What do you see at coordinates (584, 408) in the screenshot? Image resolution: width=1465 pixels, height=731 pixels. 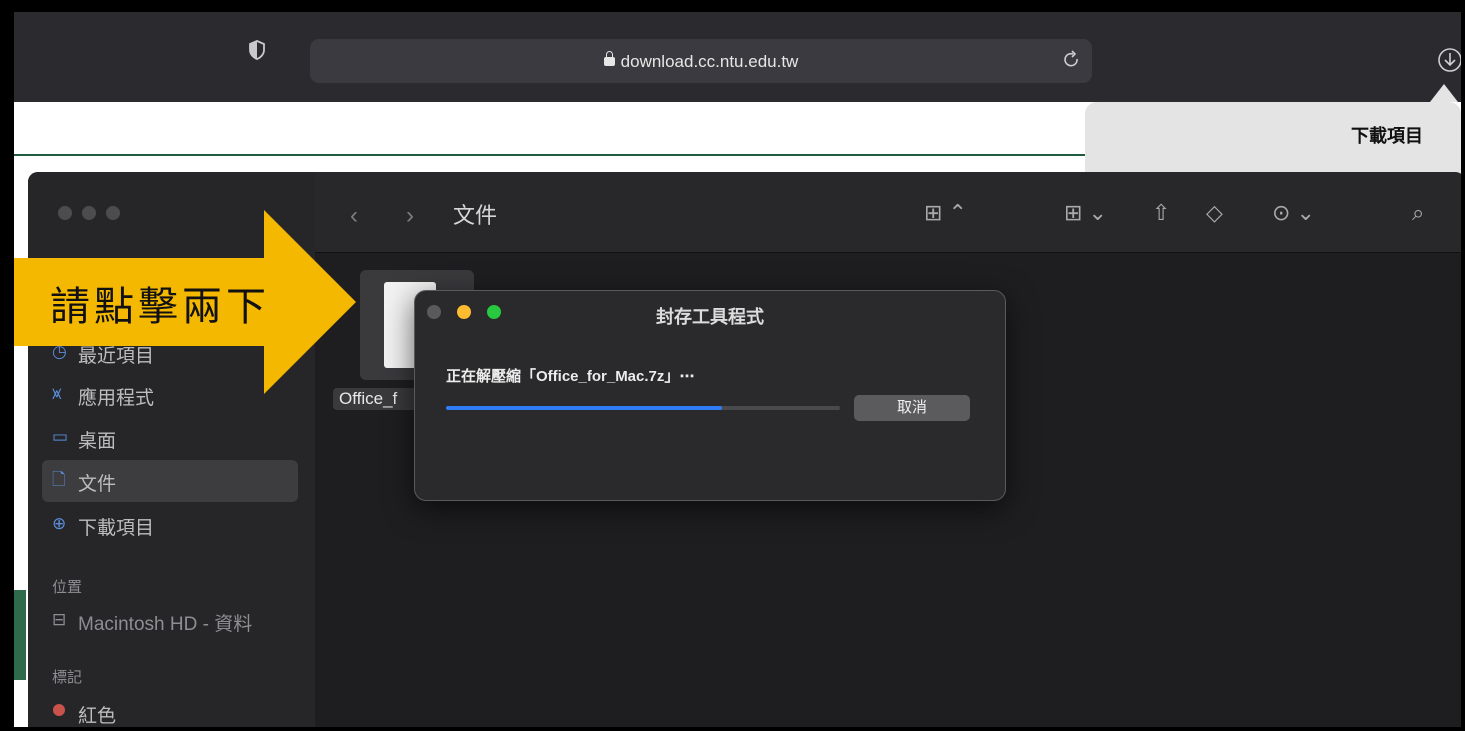 I see `progress-fill` at bounding box center [584, 408].